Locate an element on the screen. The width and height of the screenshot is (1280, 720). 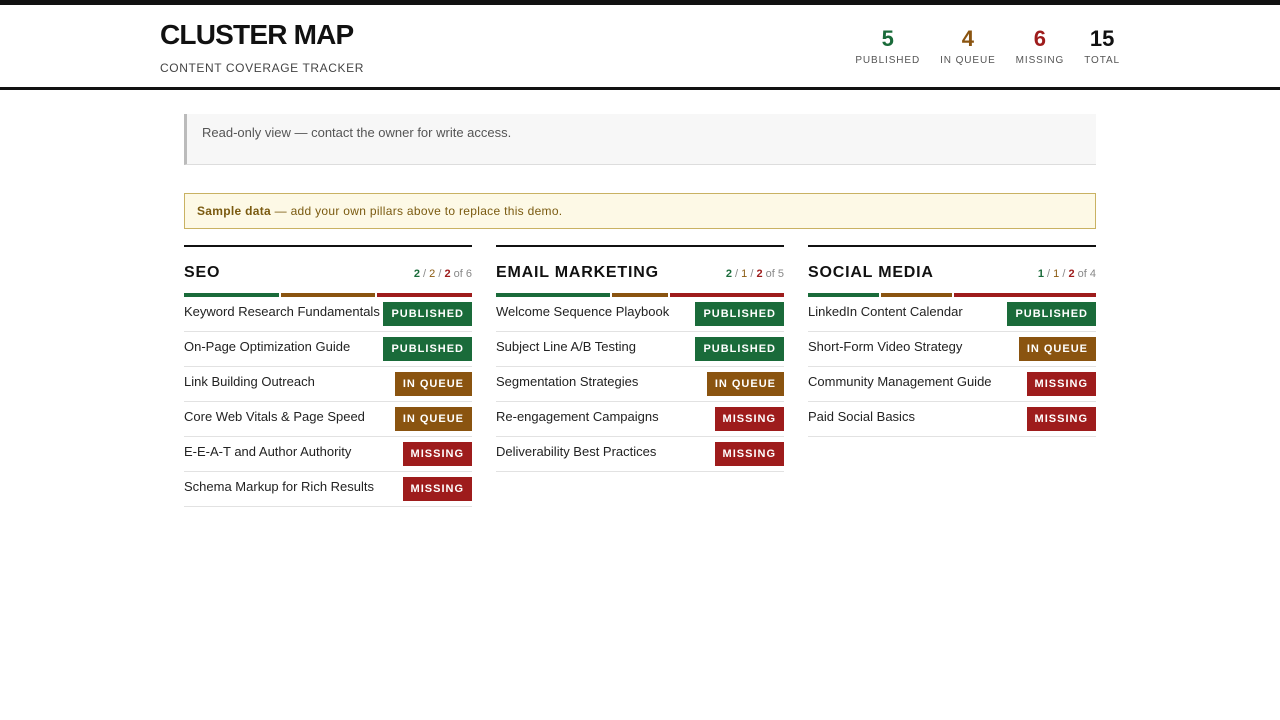
stat-in-queue: 4 IN QUEUE is located at coordinates (968, 45).